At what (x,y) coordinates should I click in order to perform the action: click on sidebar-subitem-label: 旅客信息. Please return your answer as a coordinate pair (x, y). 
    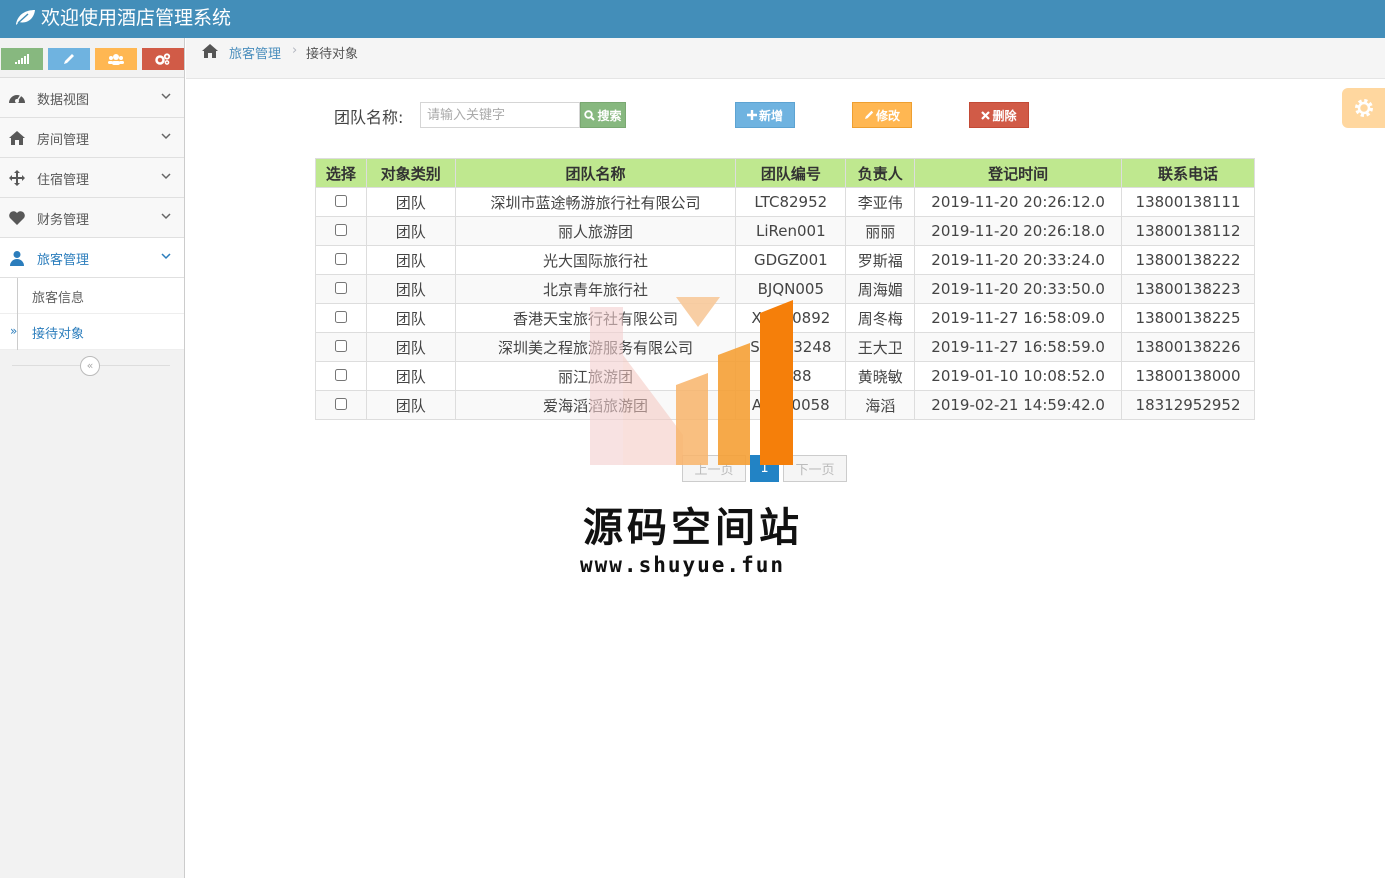
    Looking at the image, I should click on (58, 298).